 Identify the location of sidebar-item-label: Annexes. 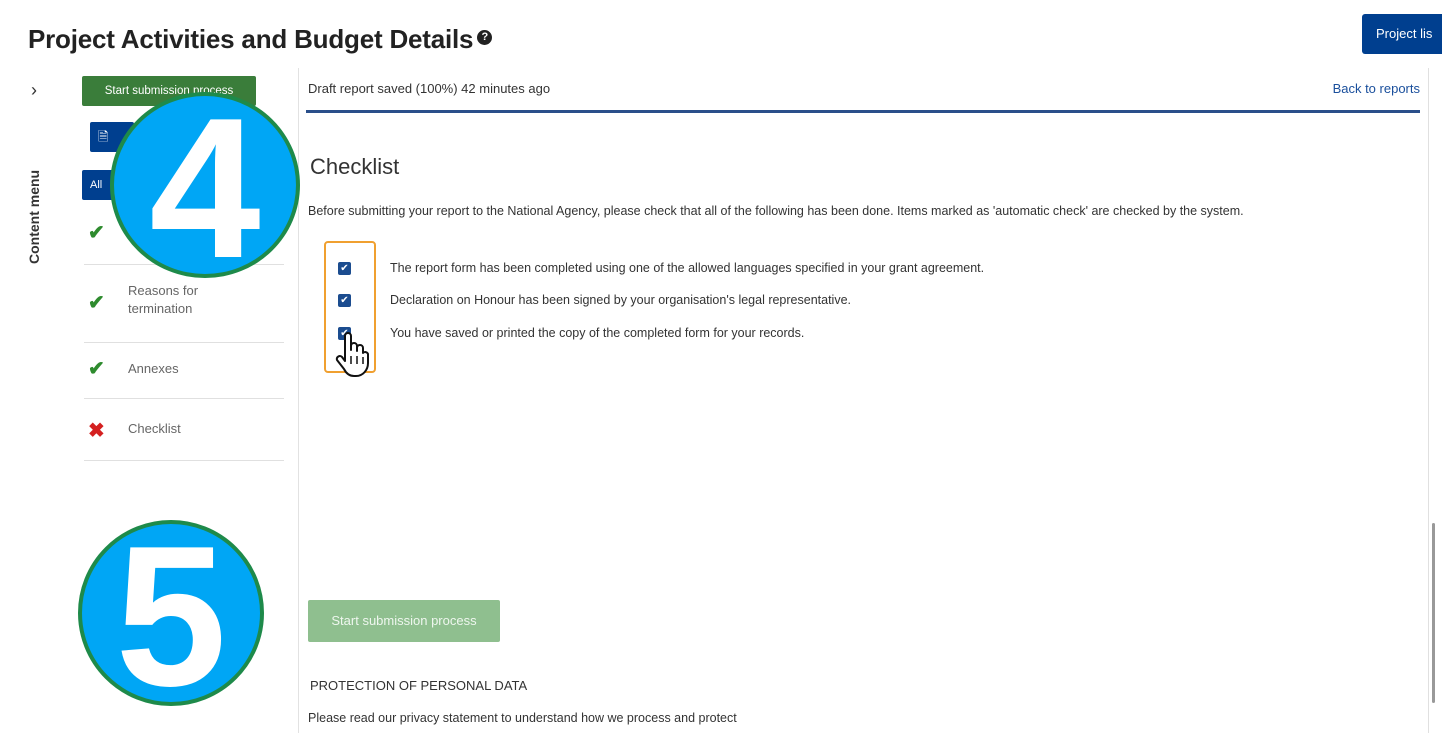
(153, 368).